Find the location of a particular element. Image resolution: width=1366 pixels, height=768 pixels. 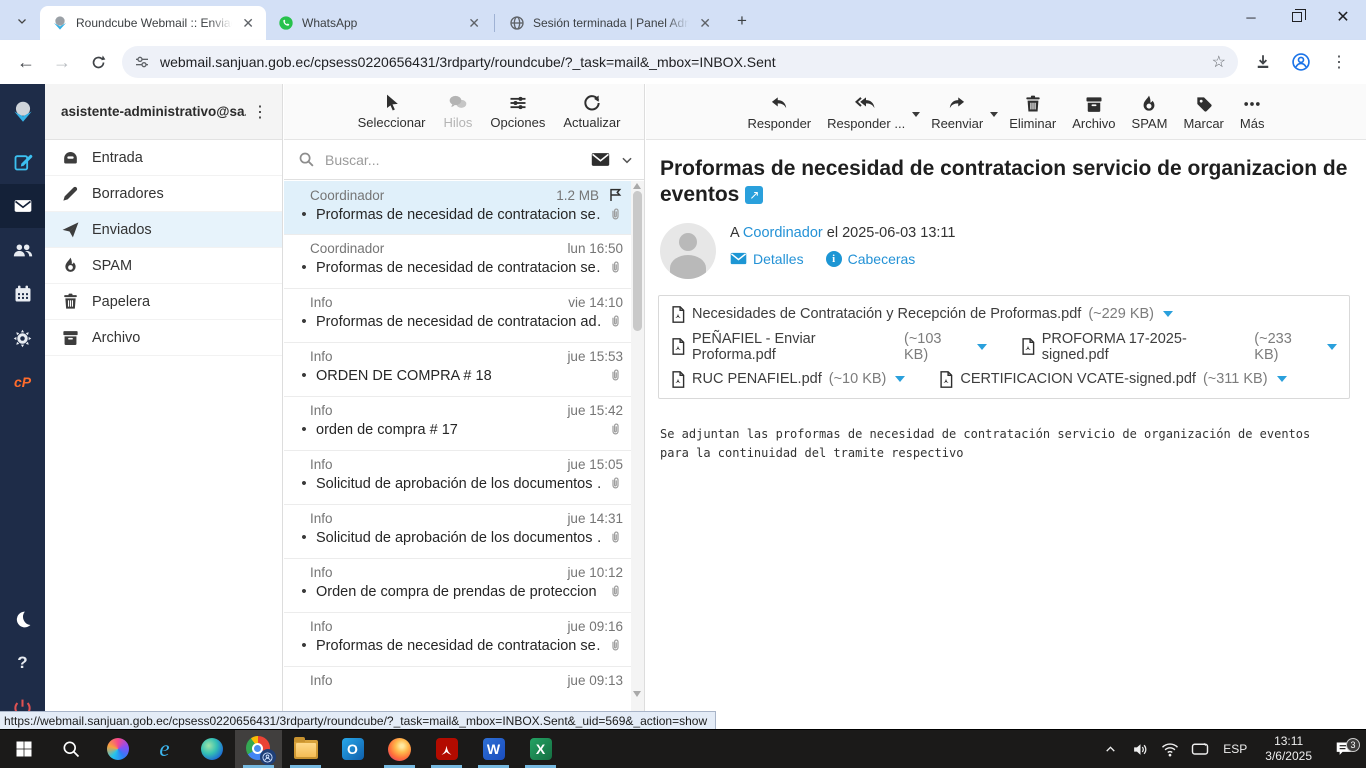

flag-icon is located at coordinates (615, 195).